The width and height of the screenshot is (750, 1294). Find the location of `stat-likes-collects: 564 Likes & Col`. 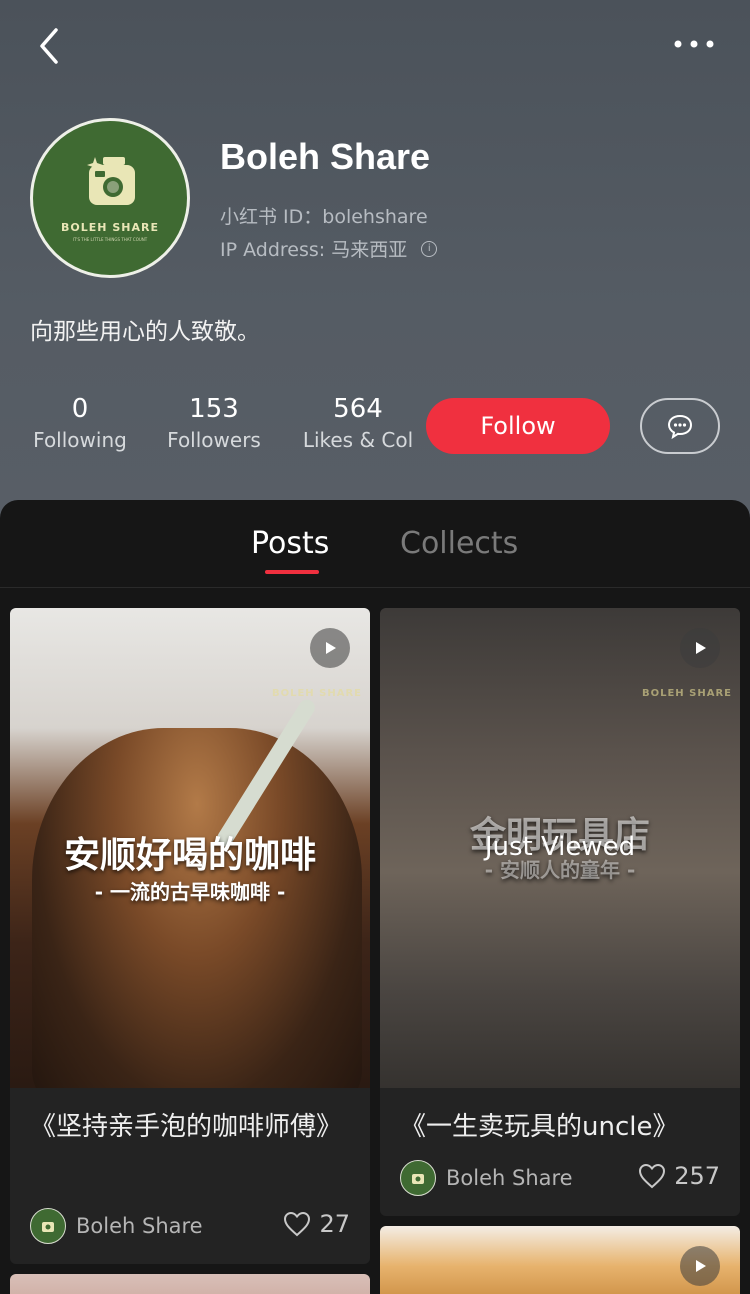

stat-likes-collects: 564 Likes & Col is located at coordinates (358, 423).